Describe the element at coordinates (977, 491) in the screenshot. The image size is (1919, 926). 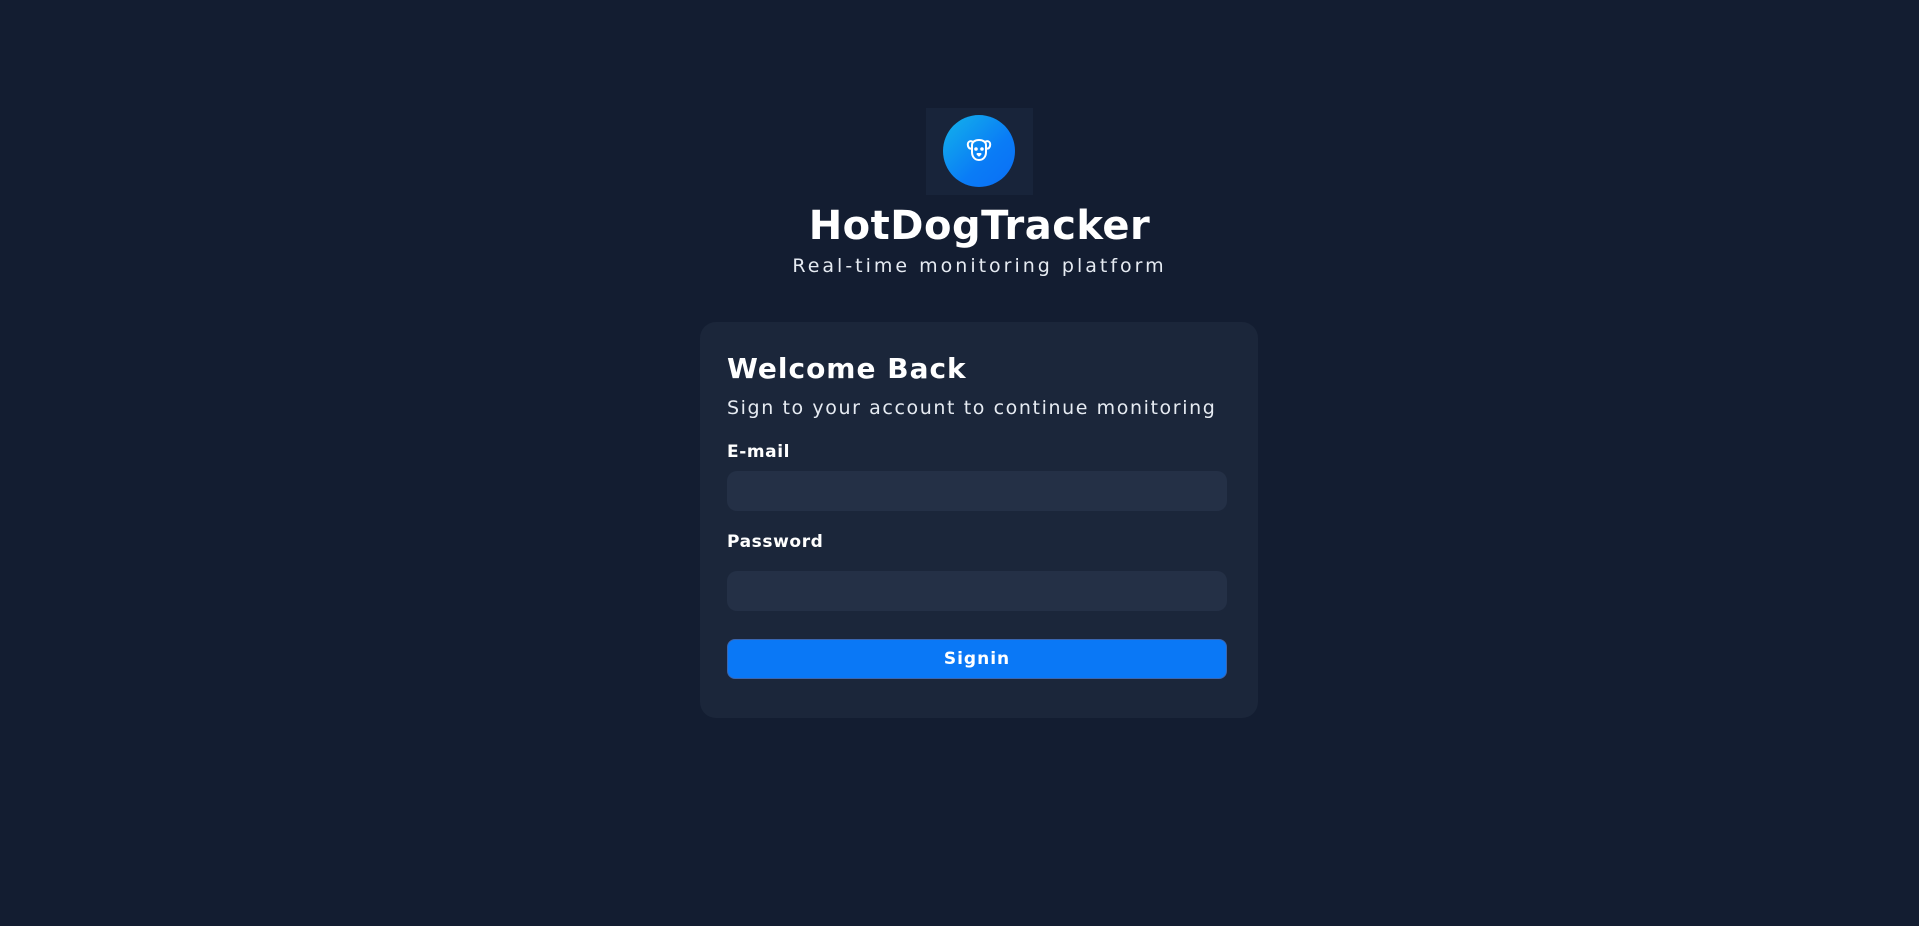
I see `email-field` at that location.